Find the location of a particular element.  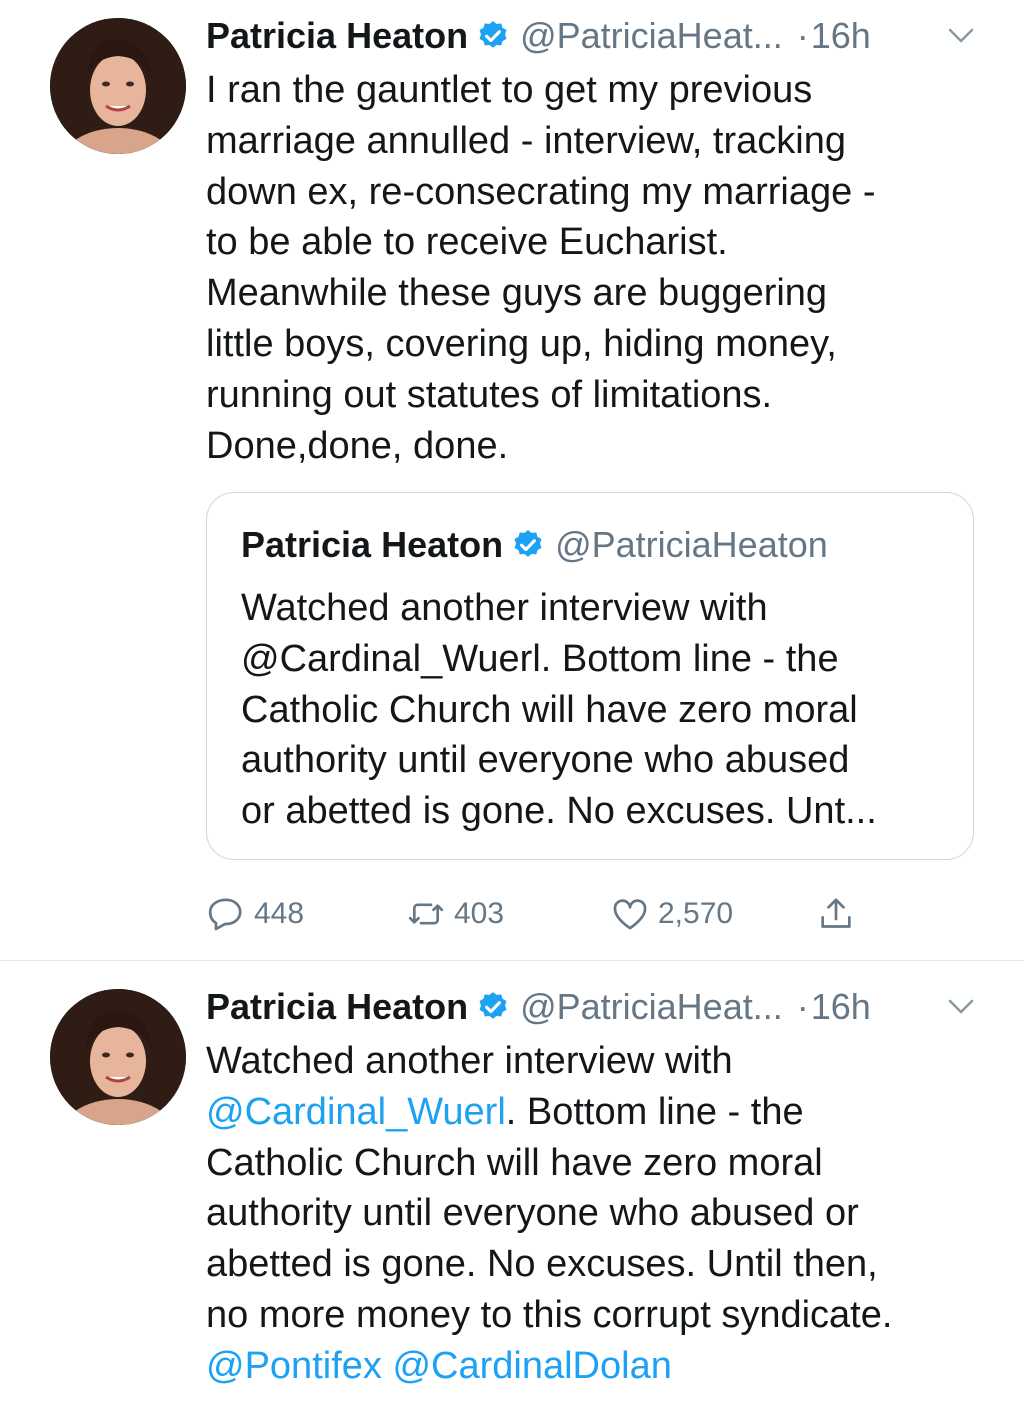

retweet-button: 403 is located at coordinates (455, 914).